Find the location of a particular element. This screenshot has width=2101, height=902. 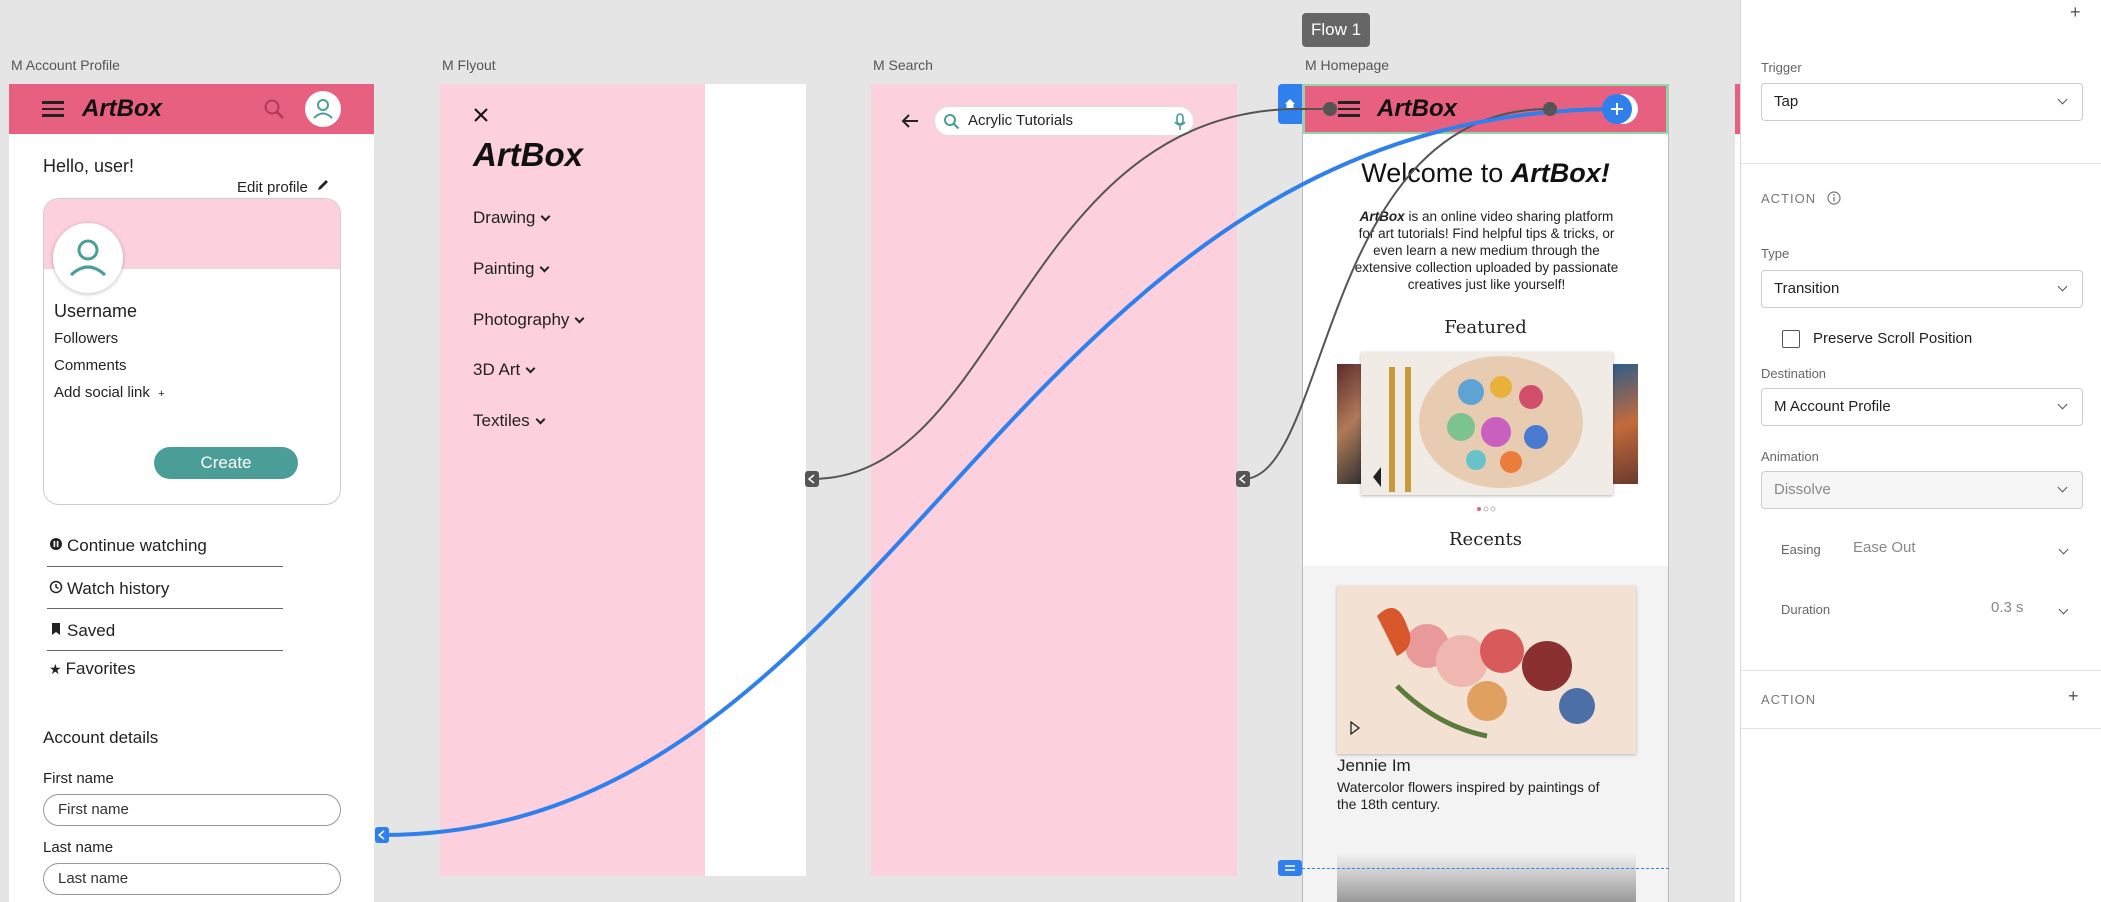

easing-select: Ease Out is located at coordinates (1968, 551).